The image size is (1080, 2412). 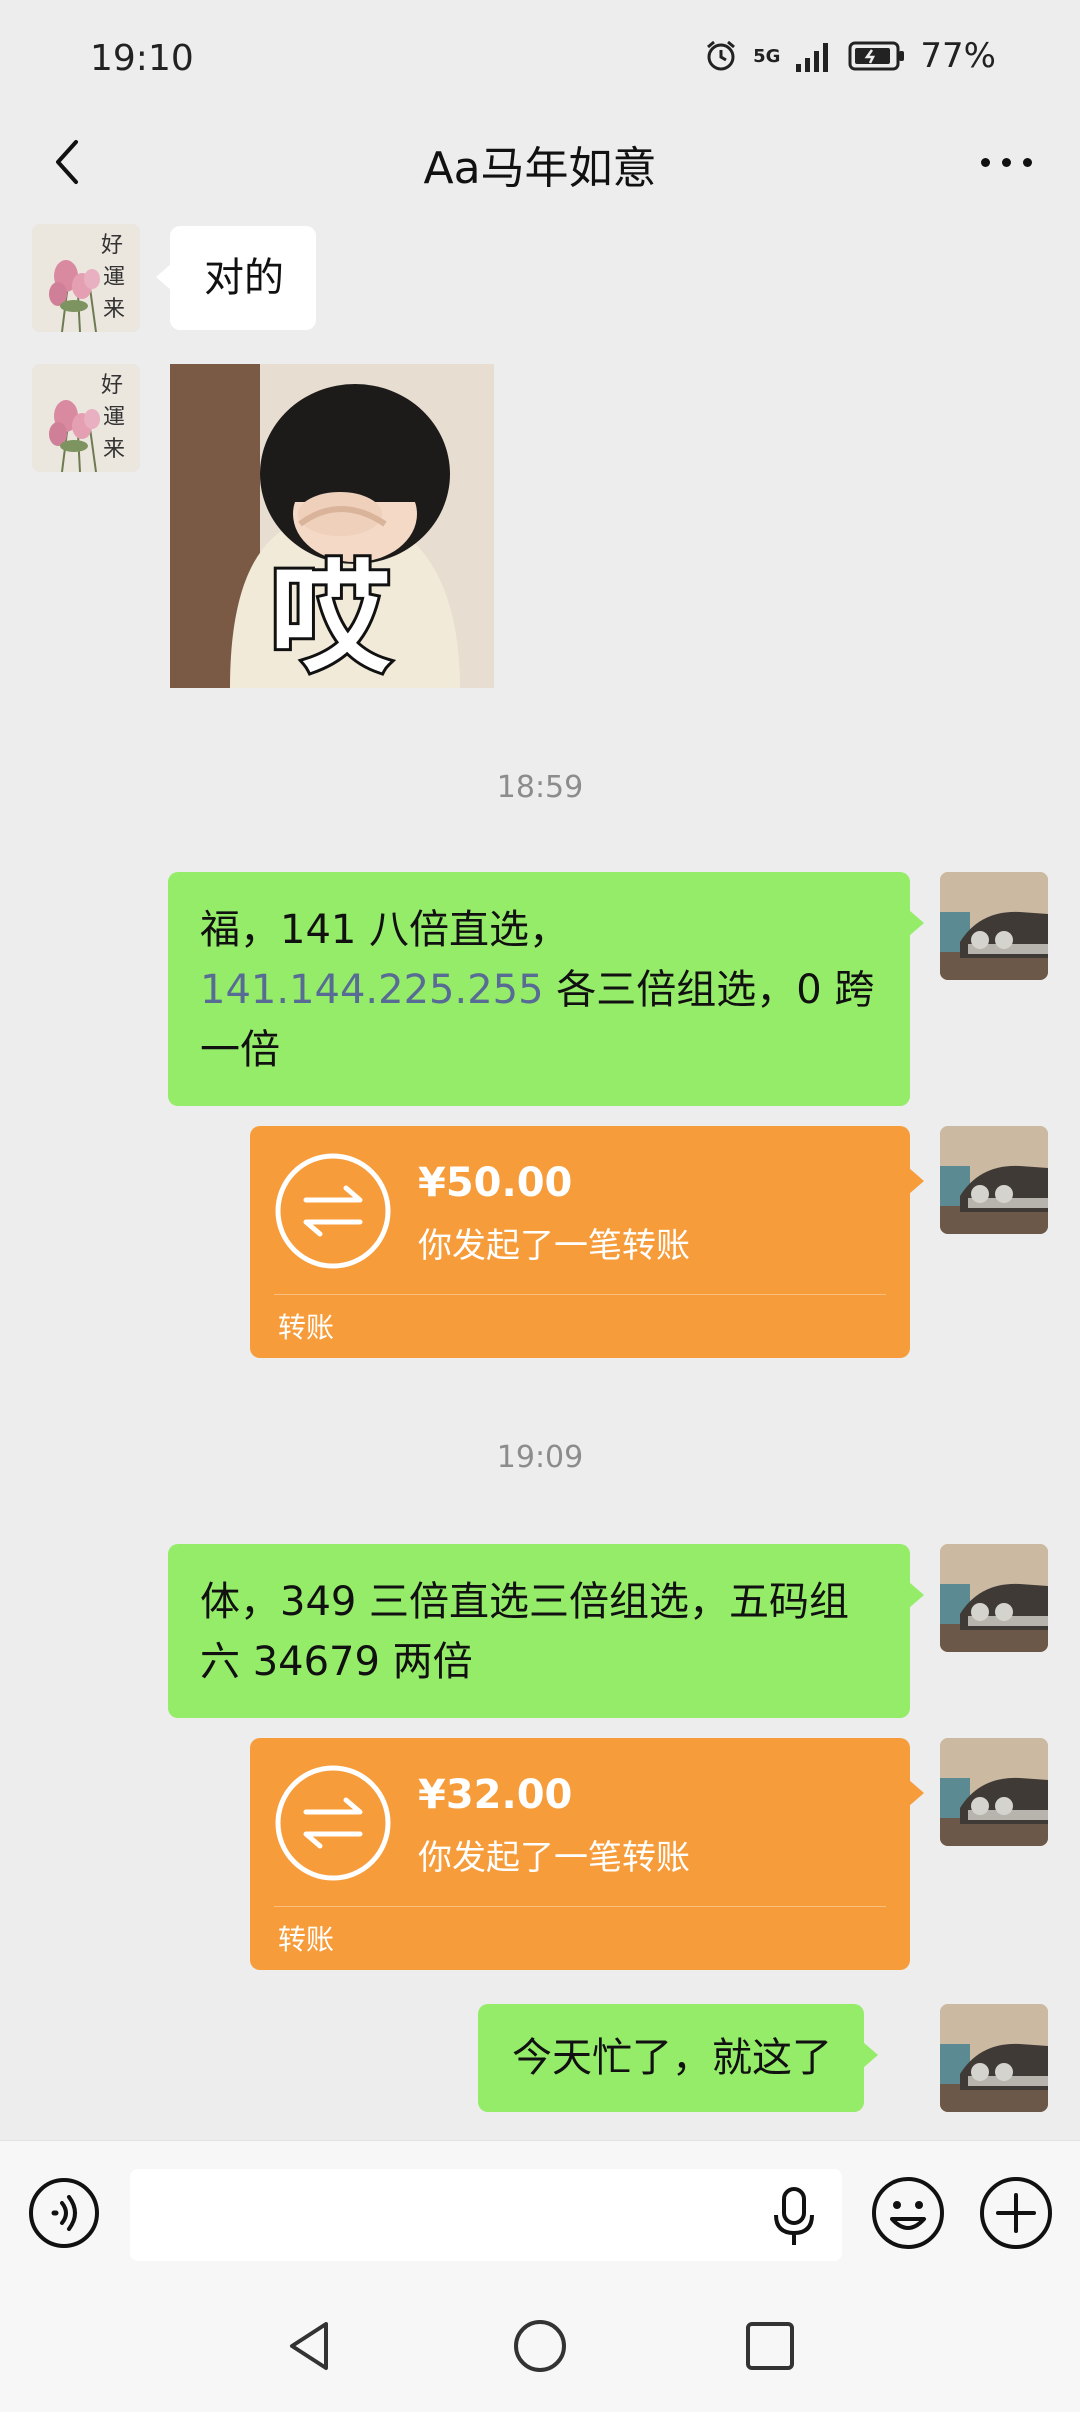 I want to click on transfer-card: ¥32.00 你发起了一笔转账 转账, so click(x=587, y=1854).